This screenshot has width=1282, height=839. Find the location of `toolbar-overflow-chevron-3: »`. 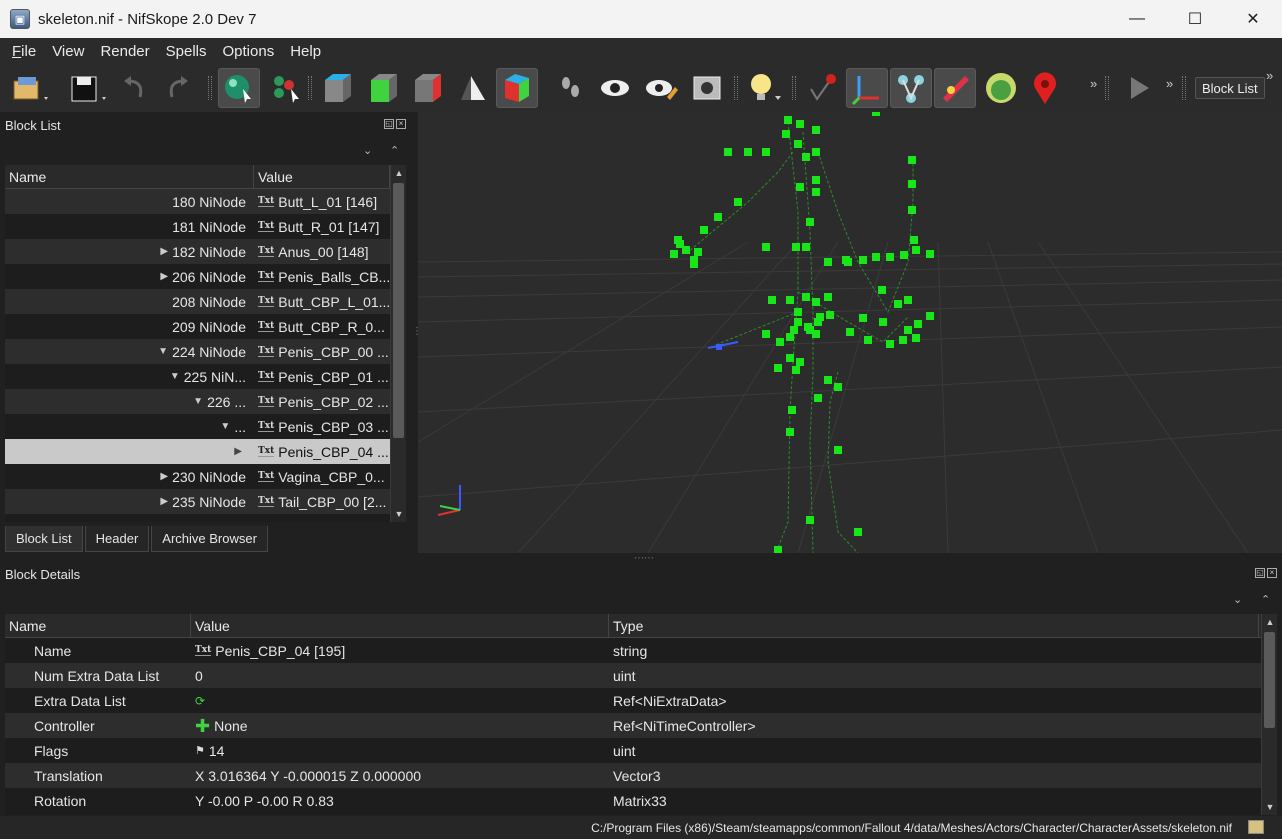

toolbar-overflow-chevron-3: » is located at coordinates (1269, 75).